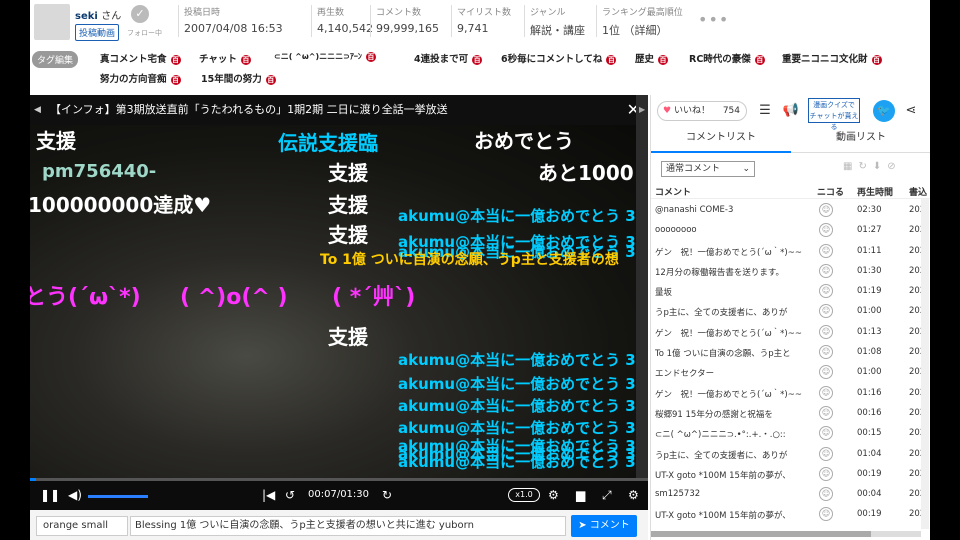  Describe the element at coordinates (693, 169) in the screenshot. I see `comment-type-value: 通常コメント` at that location.